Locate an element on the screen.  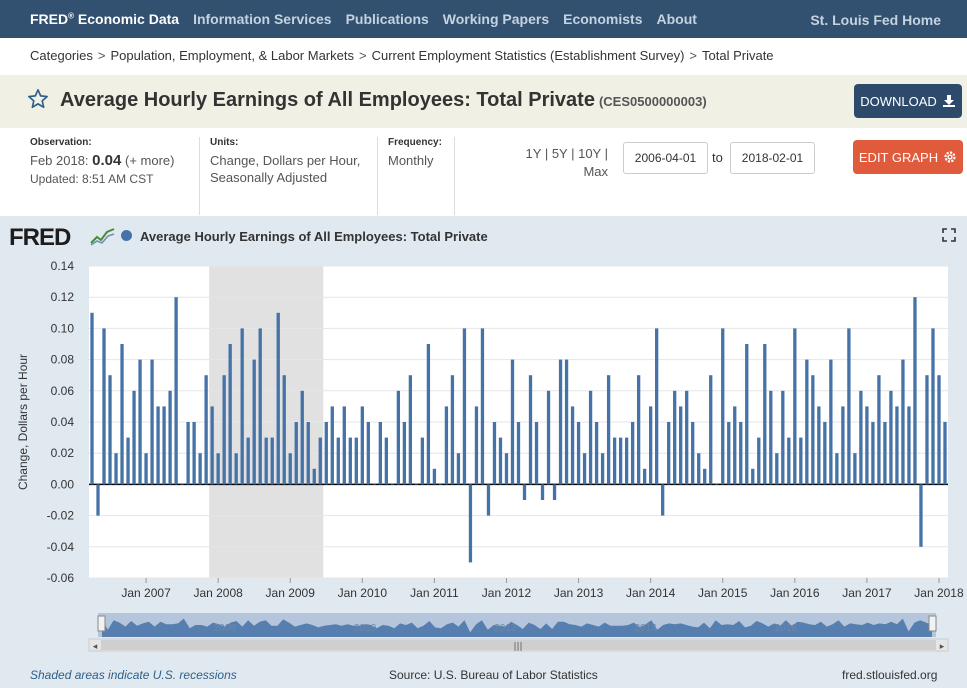
nav-about: About is located at coordinates (676, 19).